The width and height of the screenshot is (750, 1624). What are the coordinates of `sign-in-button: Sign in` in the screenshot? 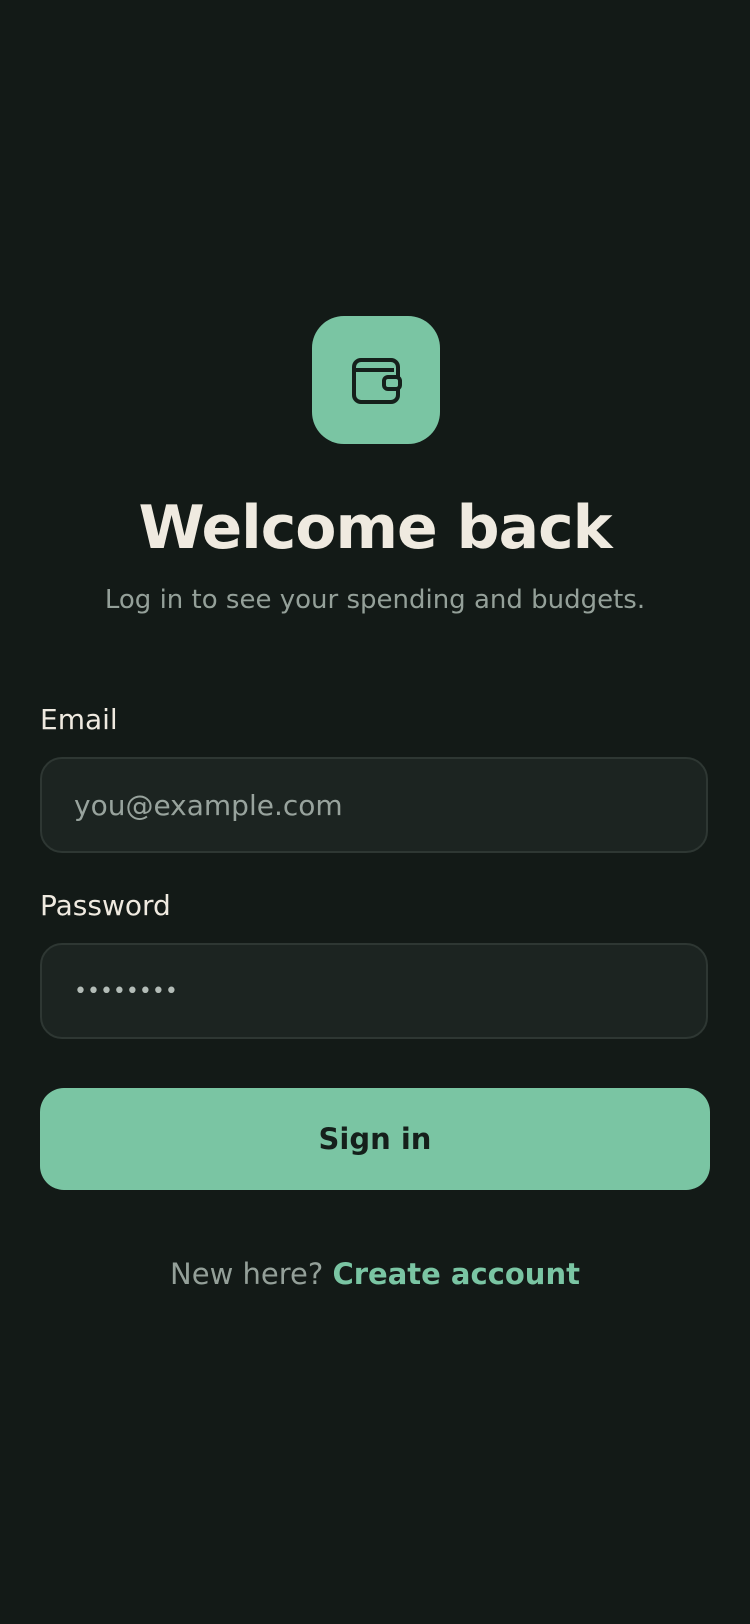 It's located at (375, 1139).